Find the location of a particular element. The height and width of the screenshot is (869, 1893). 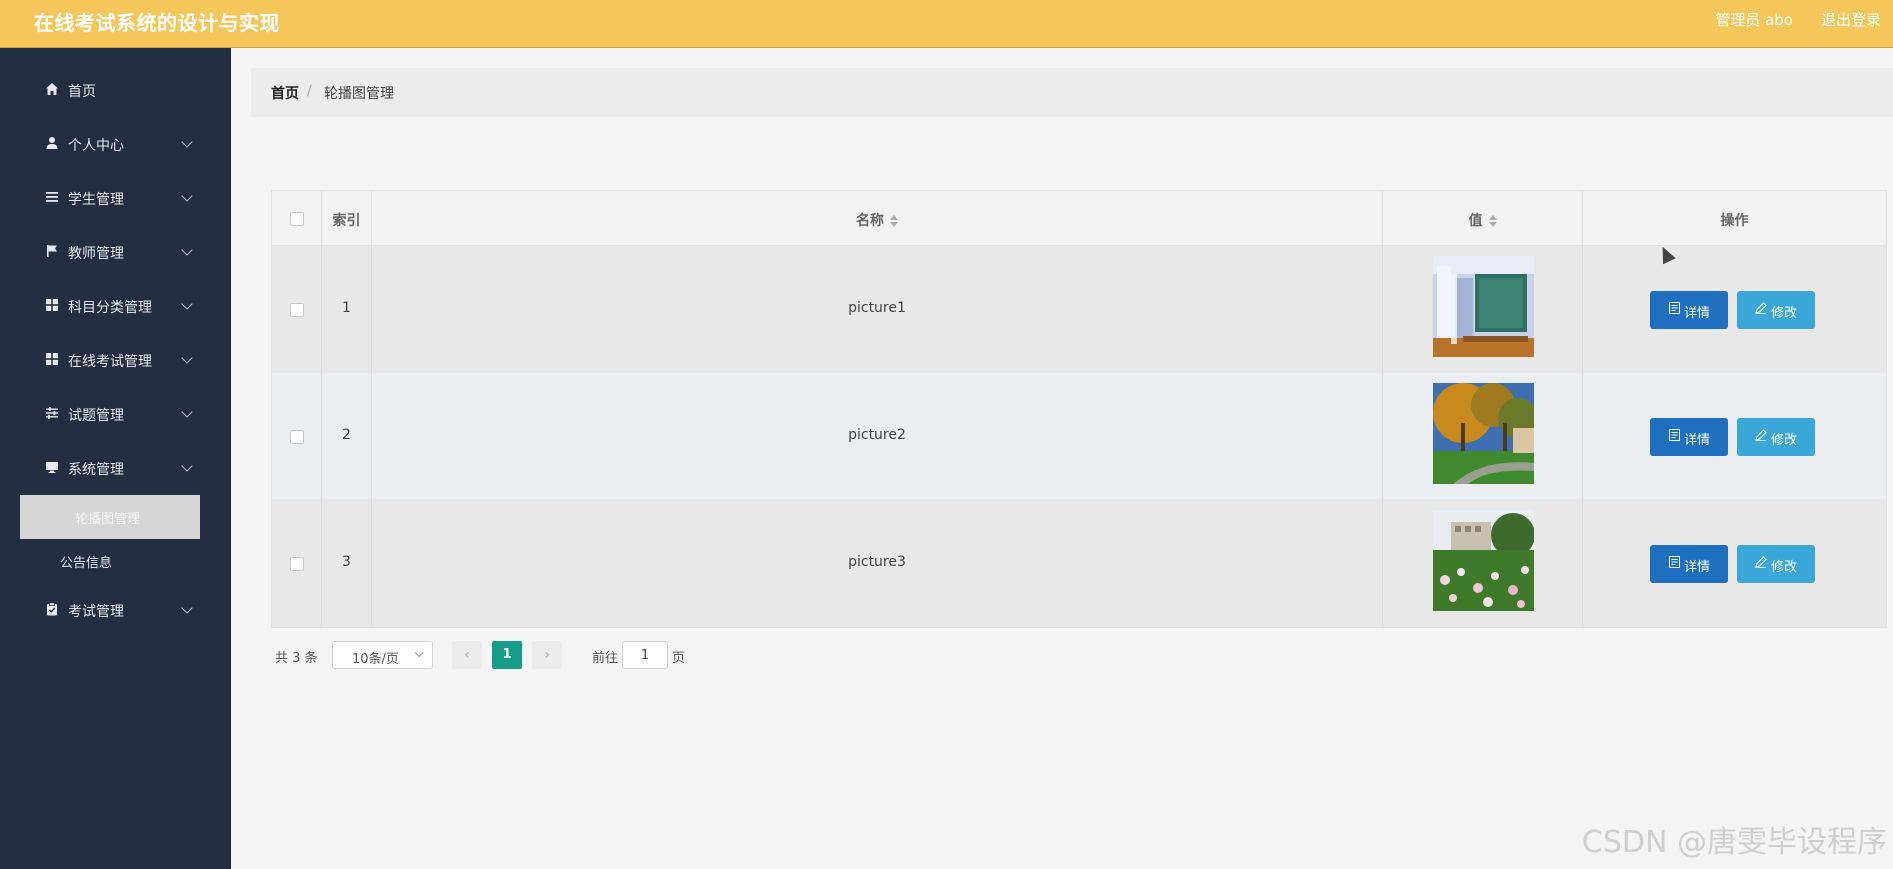

header-select-cell is located at coordinates (297, 218).